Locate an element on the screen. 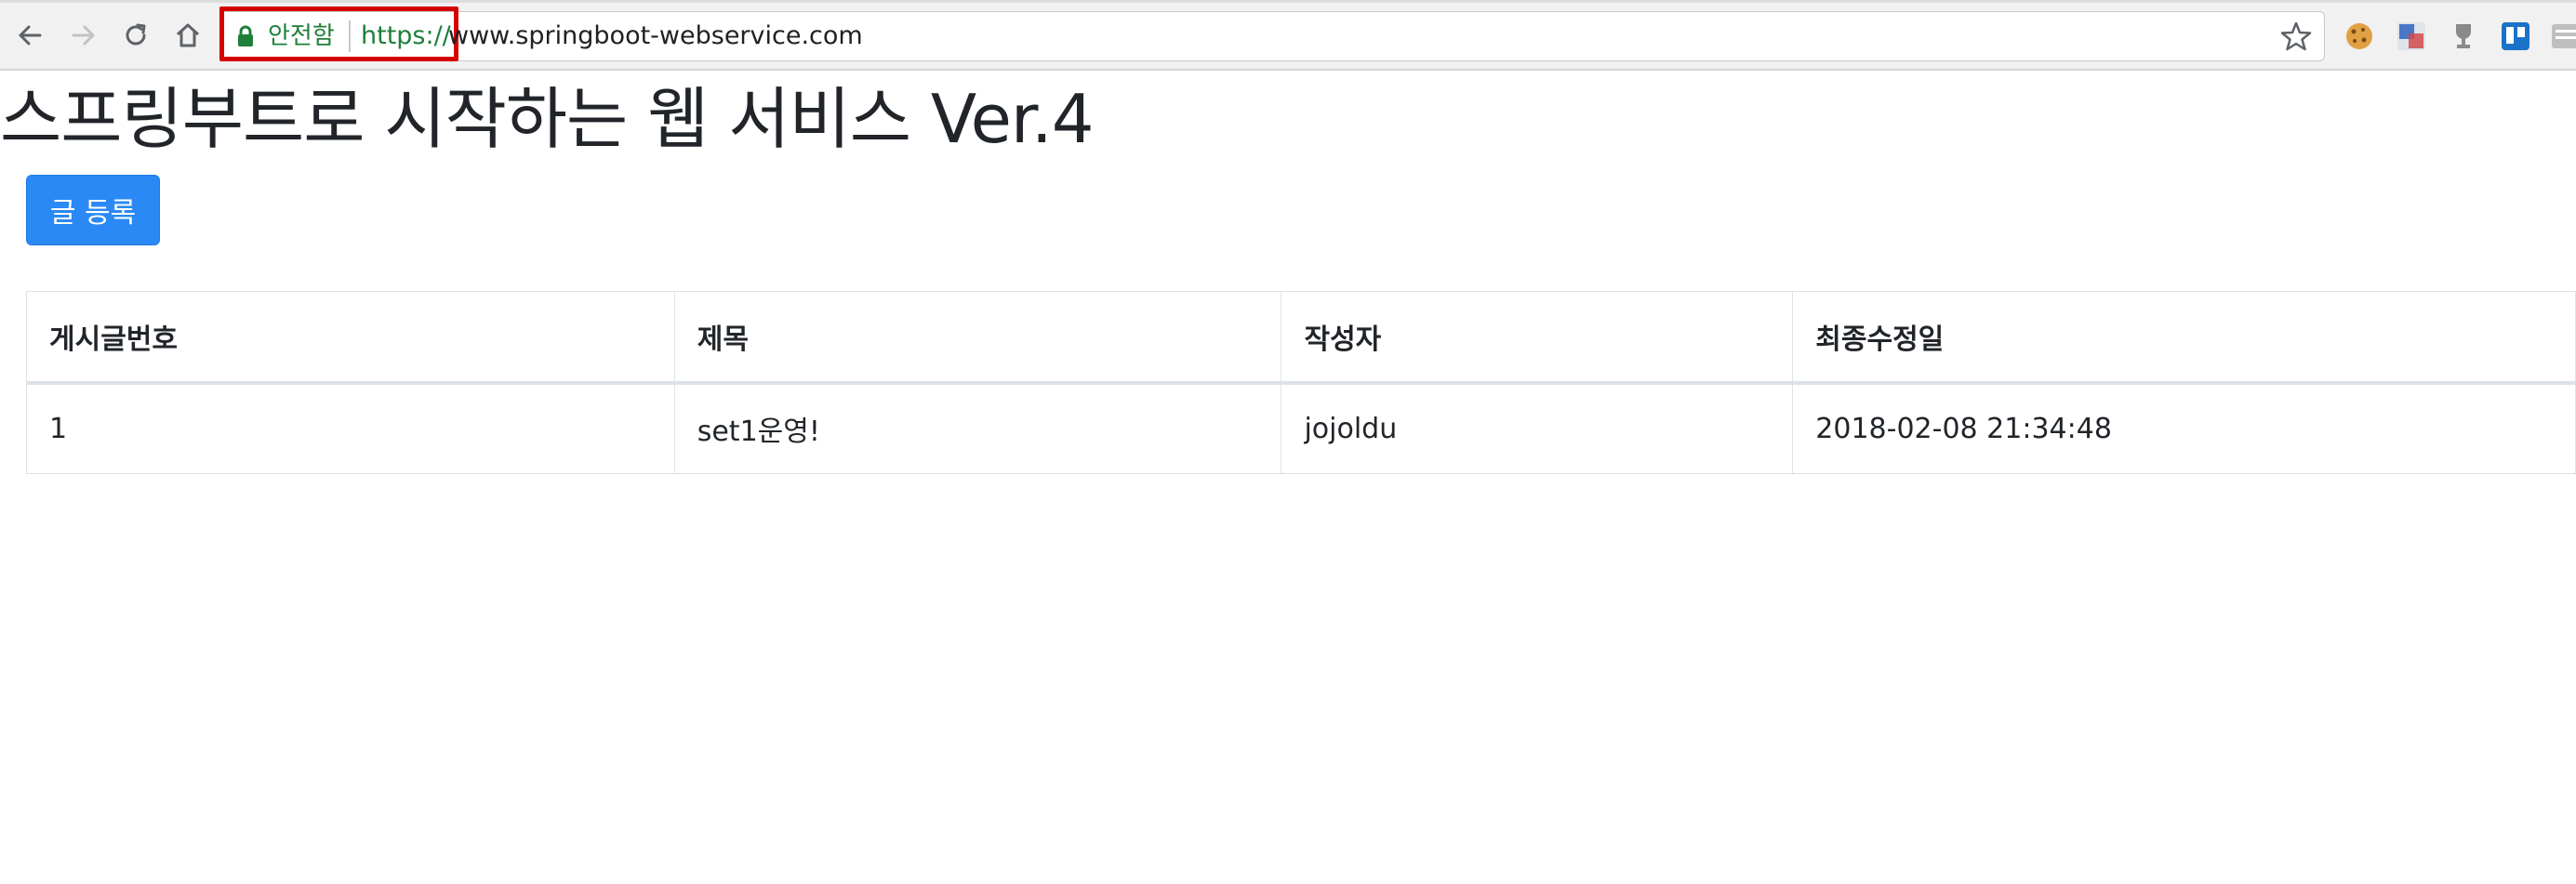  reload-icon is located at coordinates (136, 34).